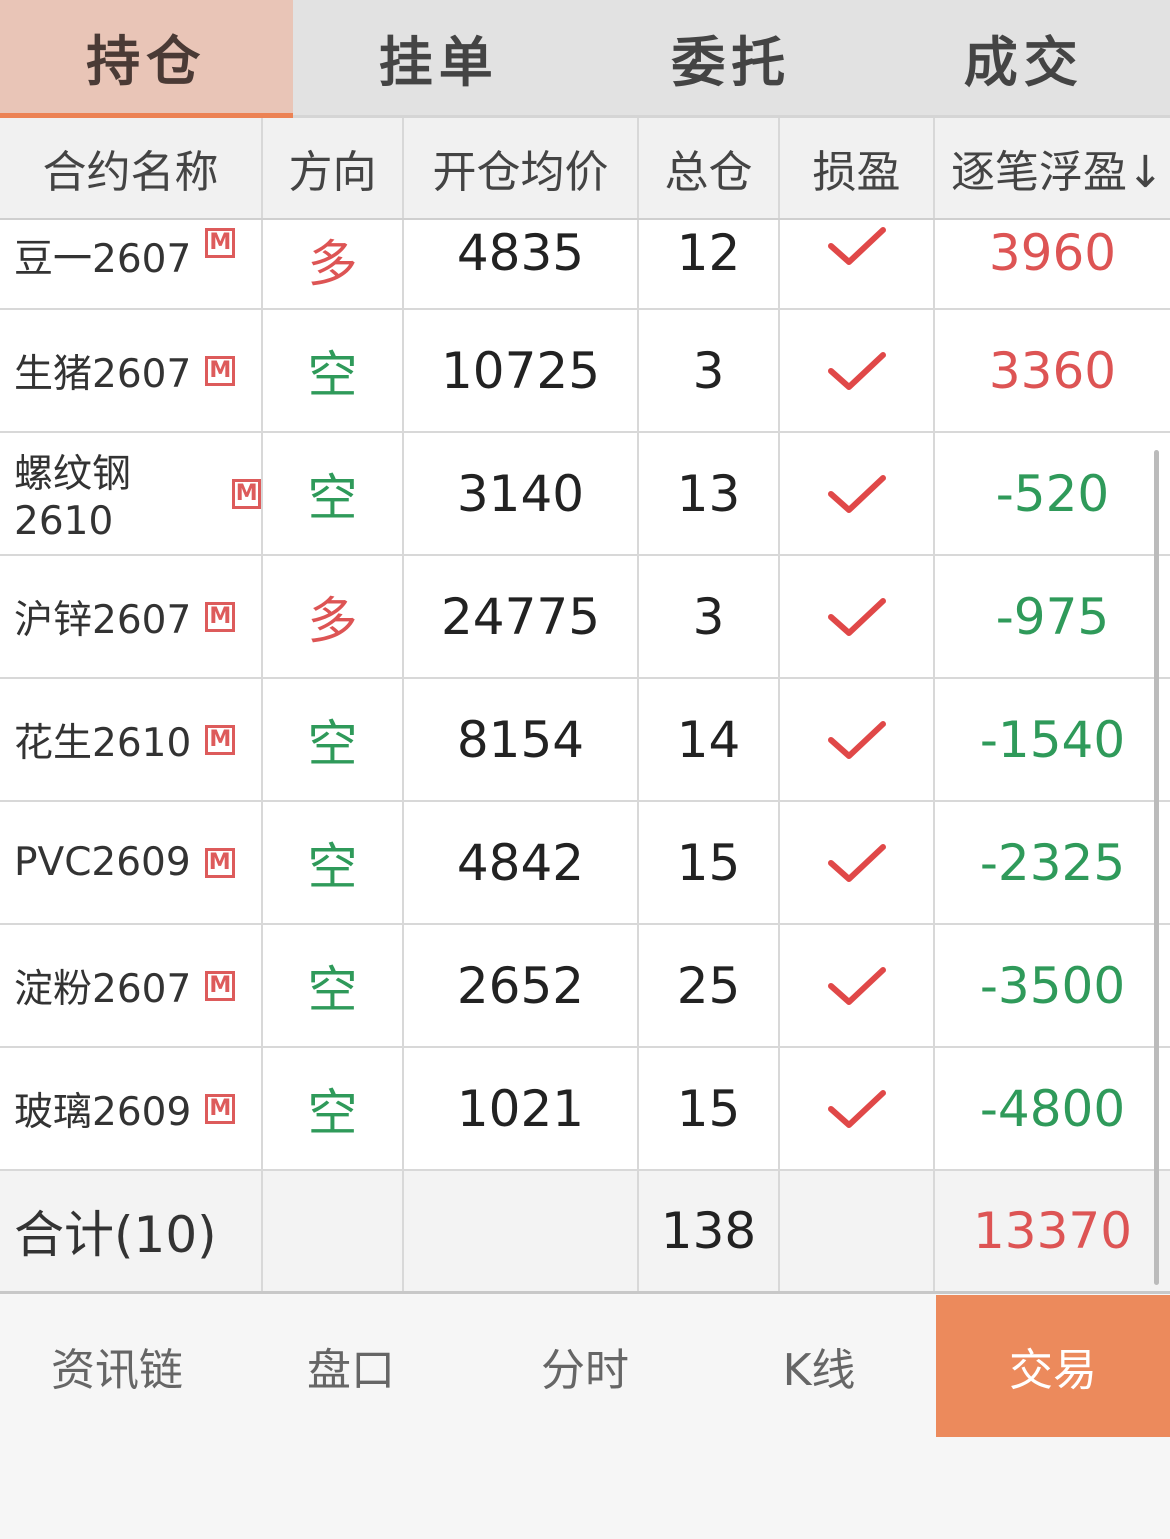  I want to click on col-header-avg-price: 开仓均价, so click(521, 168).